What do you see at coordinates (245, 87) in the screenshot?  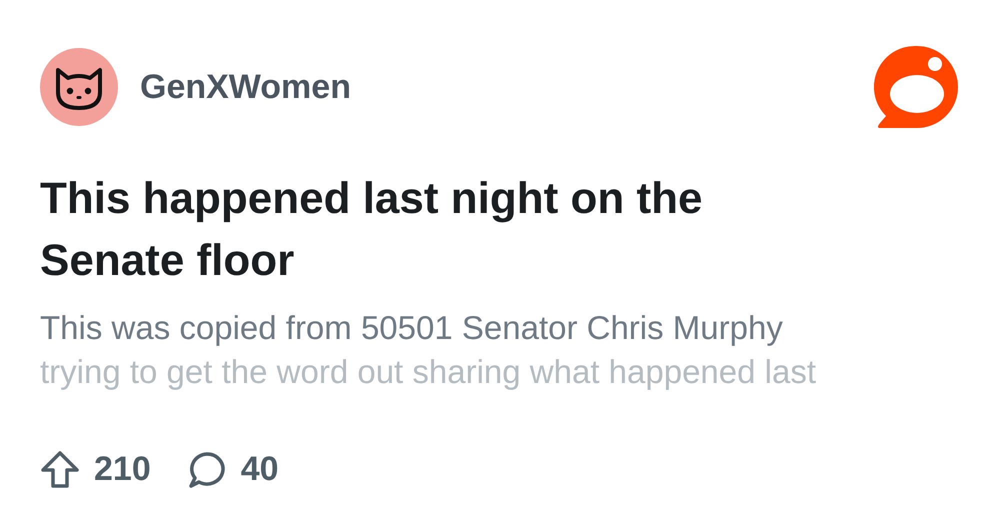 I see `community-name: GenXWomen` at bounding box center [245, 87].